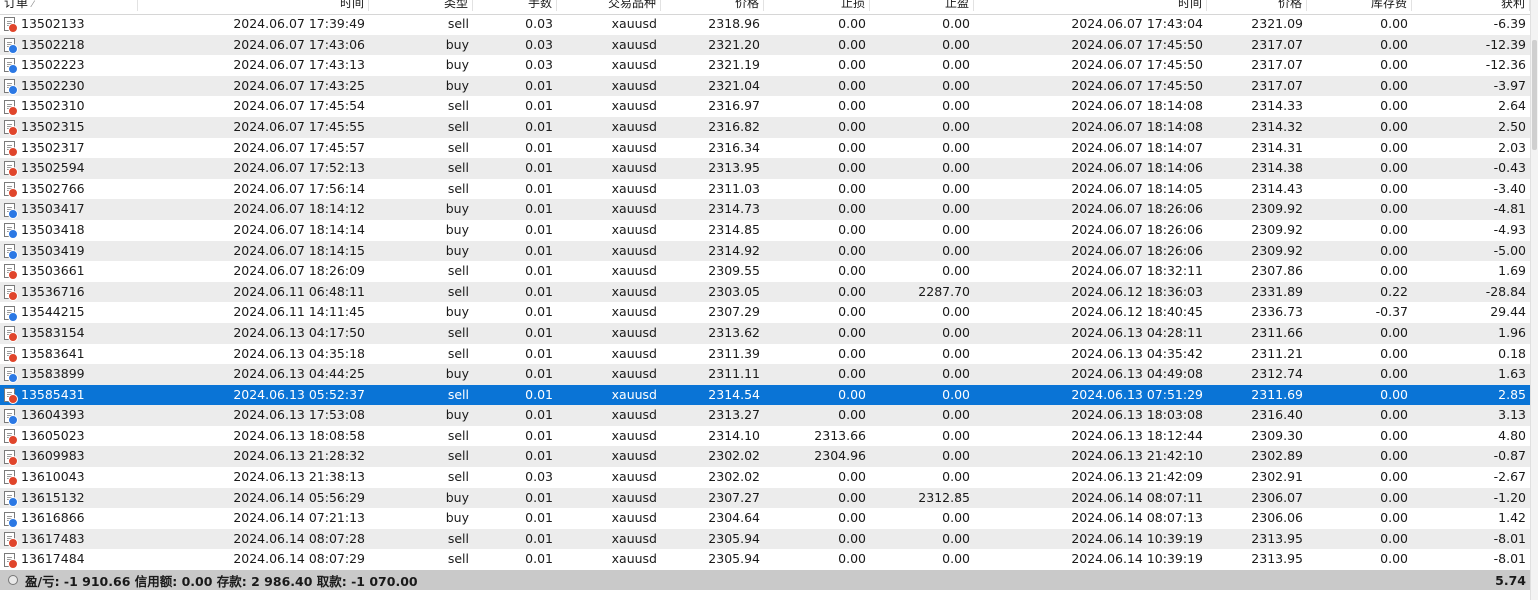  Describe the element at coordinates (1512, 5) in the screenshot. I see `column-header-label: 获利` at that location.